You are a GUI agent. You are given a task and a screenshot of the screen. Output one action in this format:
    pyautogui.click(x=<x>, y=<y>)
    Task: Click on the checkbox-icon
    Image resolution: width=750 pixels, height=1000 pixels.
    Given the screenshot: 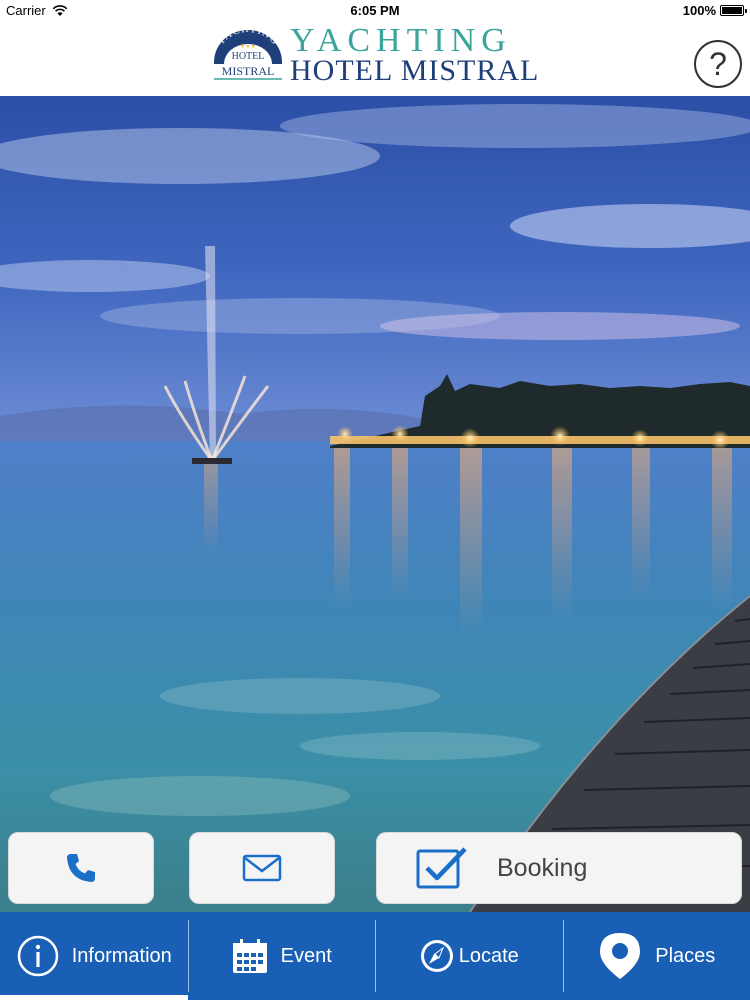 What is the action you would take?
    pyautogui.click(x=441, y=868)
    